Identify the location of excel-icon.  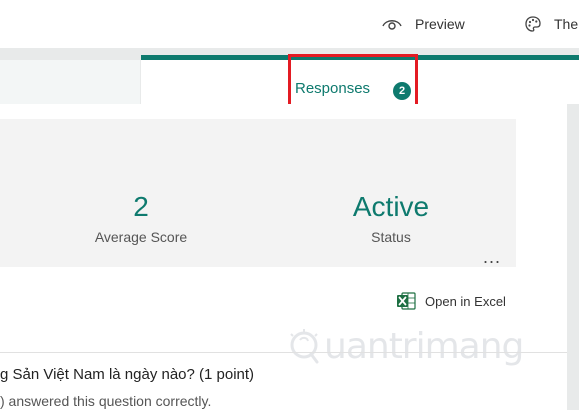
(406, 301).